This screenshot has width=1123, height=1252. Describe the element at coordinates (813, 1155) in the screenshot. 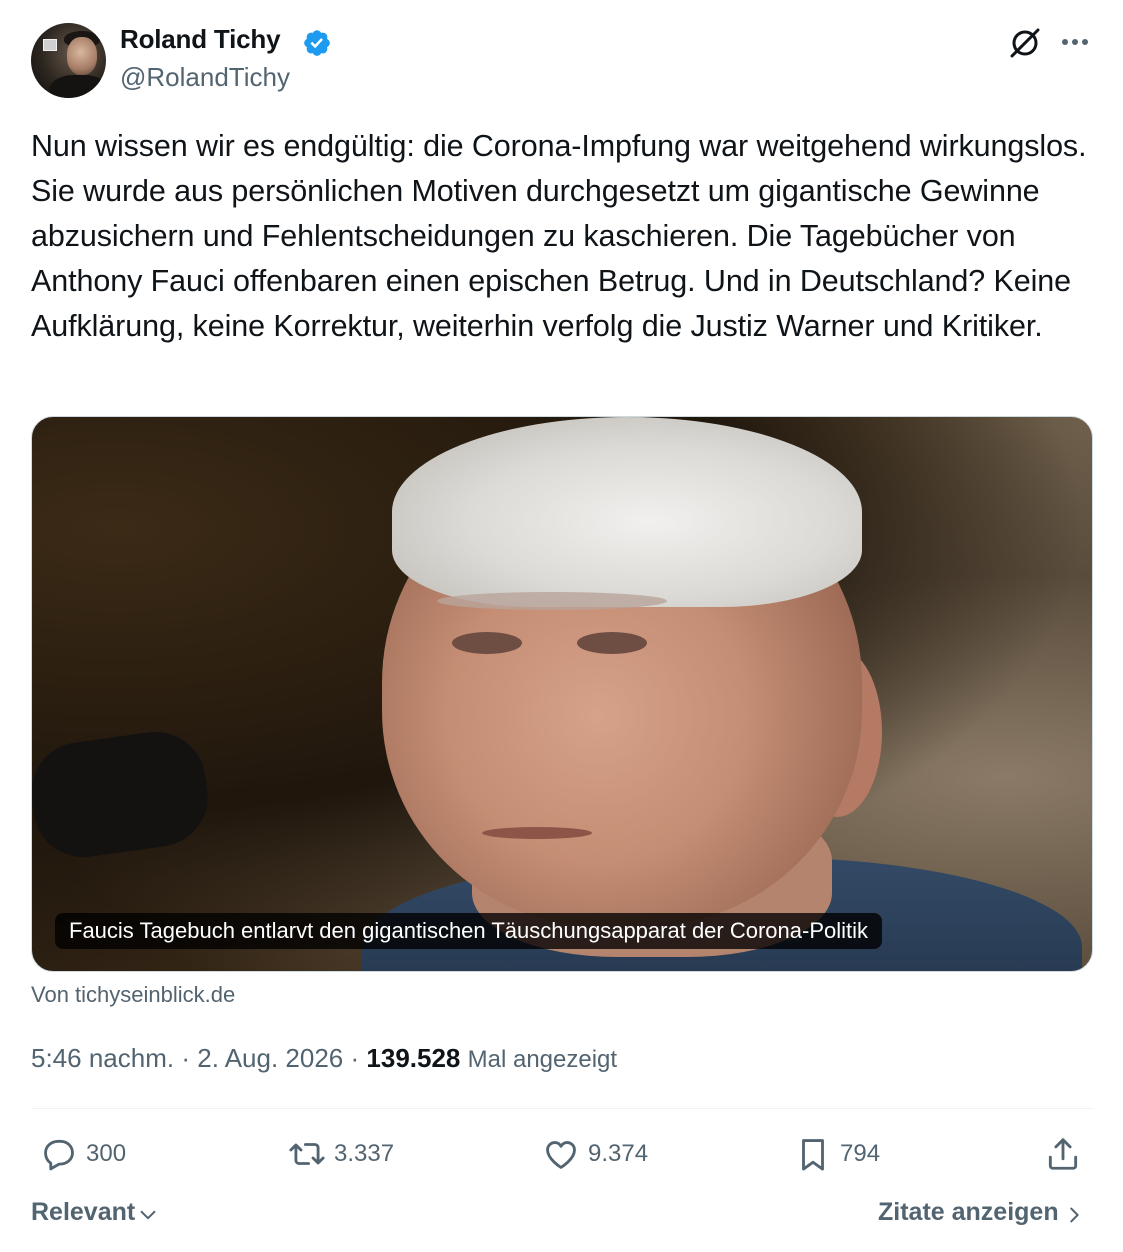

I see `bookmark-icon` at that location.